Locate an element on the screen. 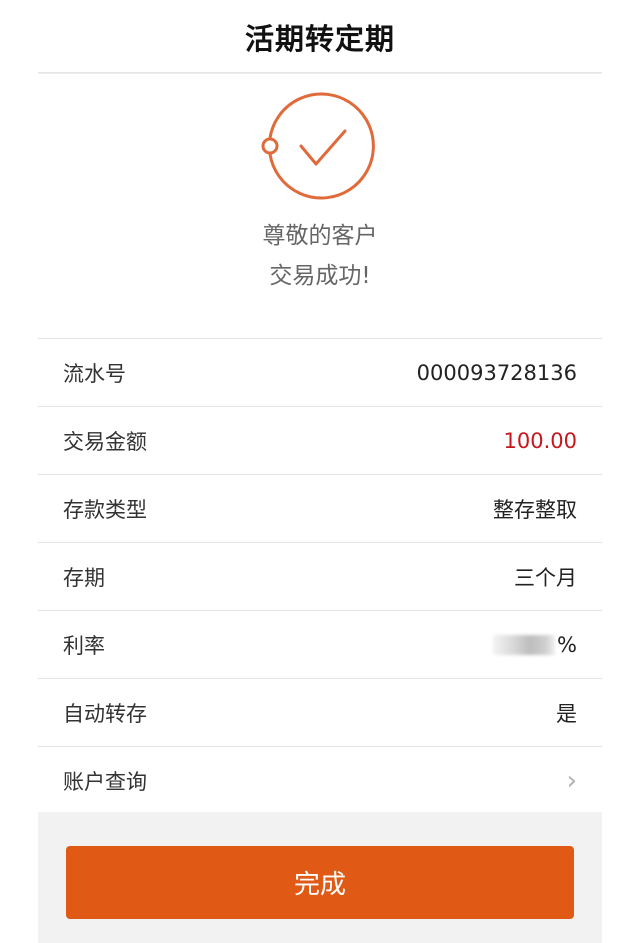  done-button: 完成 is located at coordinates (320, 882).